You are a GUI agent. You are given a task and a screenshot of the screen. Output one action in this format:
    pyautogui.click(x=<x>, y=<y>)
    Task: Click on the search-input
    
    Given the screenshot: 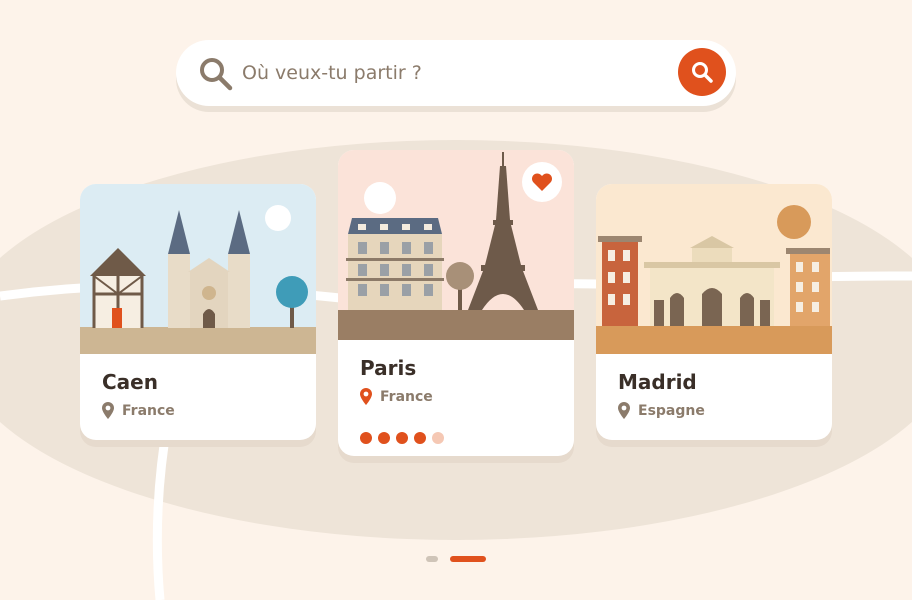 What is the action you would take?
    pyautogui.click(x=452, y=73)
    